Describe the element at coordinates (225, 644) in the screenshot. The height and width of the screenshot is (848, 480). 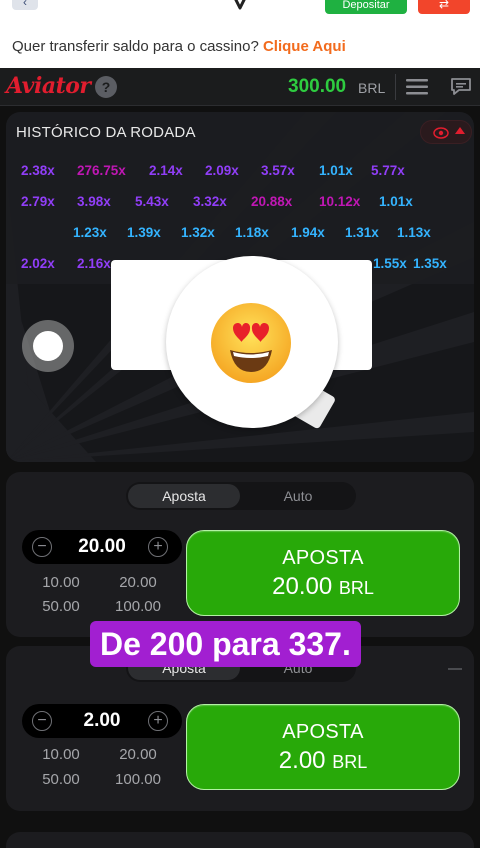
I see `video-caption: De 200 para 337.` at that location.